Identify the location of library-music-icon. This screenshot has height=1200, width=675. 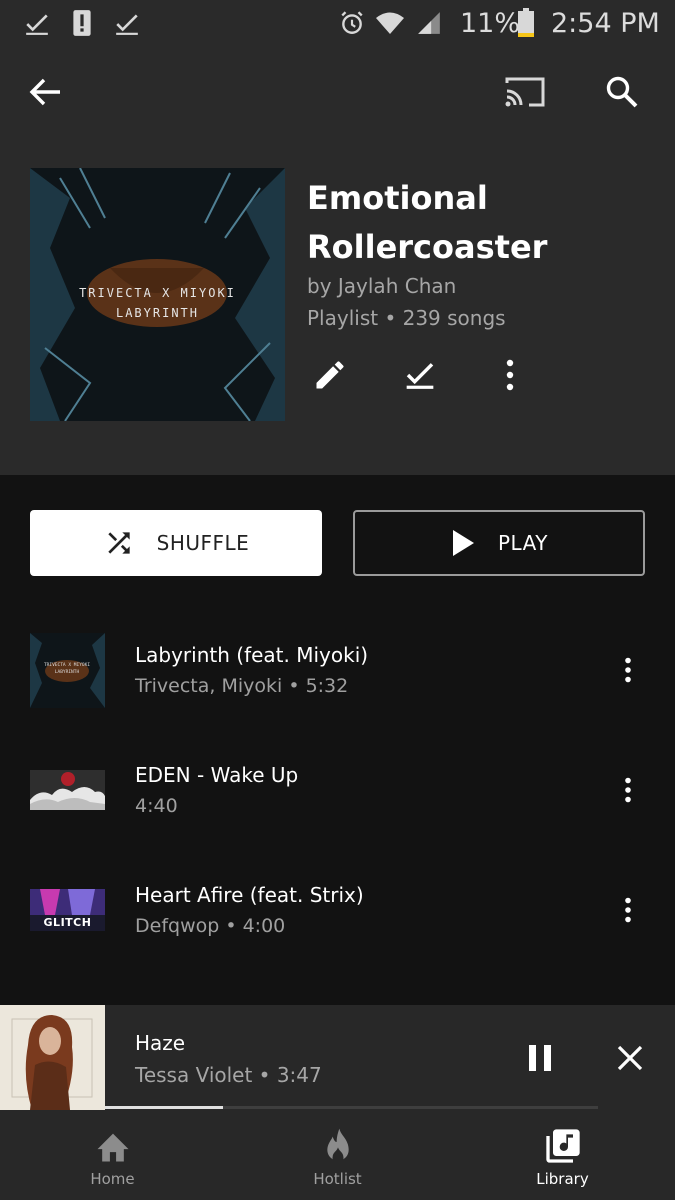
(563, 1146).